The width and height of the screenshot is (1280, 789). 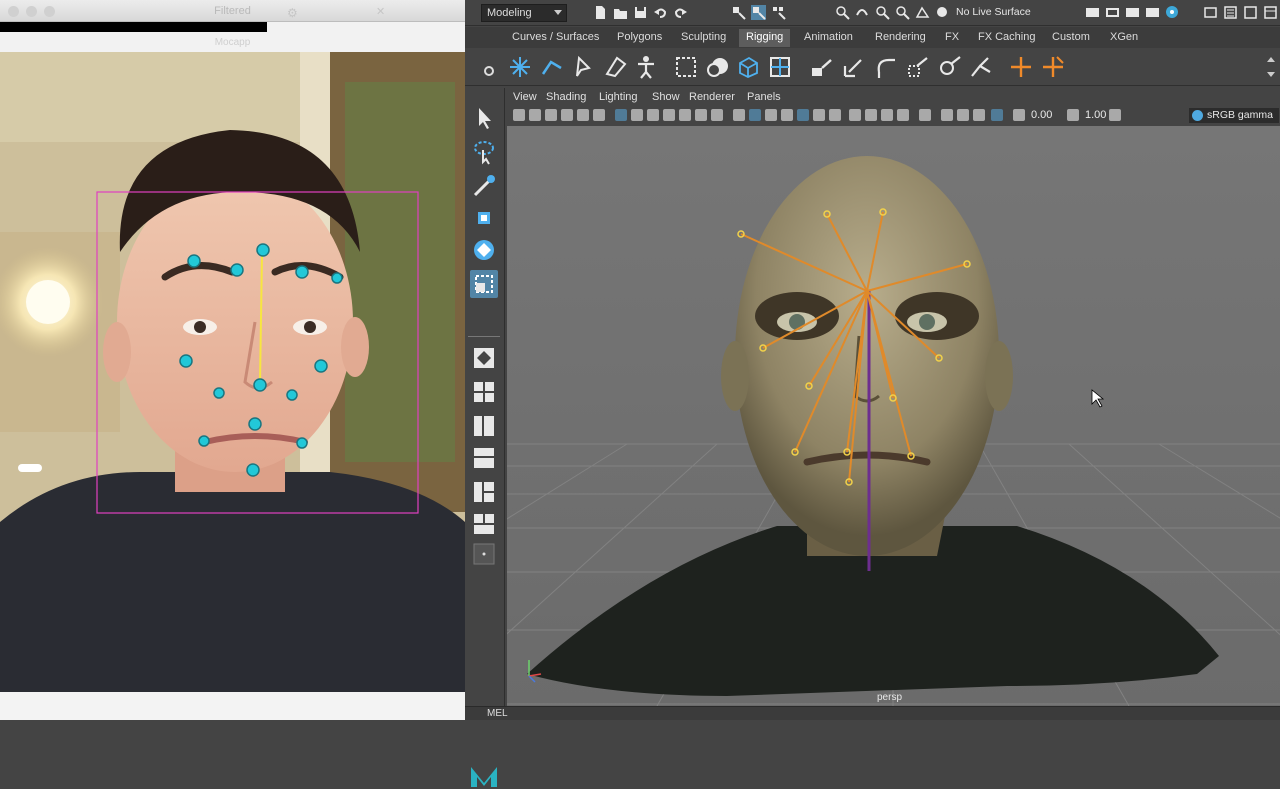 I want to click on undo-icon, so click(x=660, y=12).